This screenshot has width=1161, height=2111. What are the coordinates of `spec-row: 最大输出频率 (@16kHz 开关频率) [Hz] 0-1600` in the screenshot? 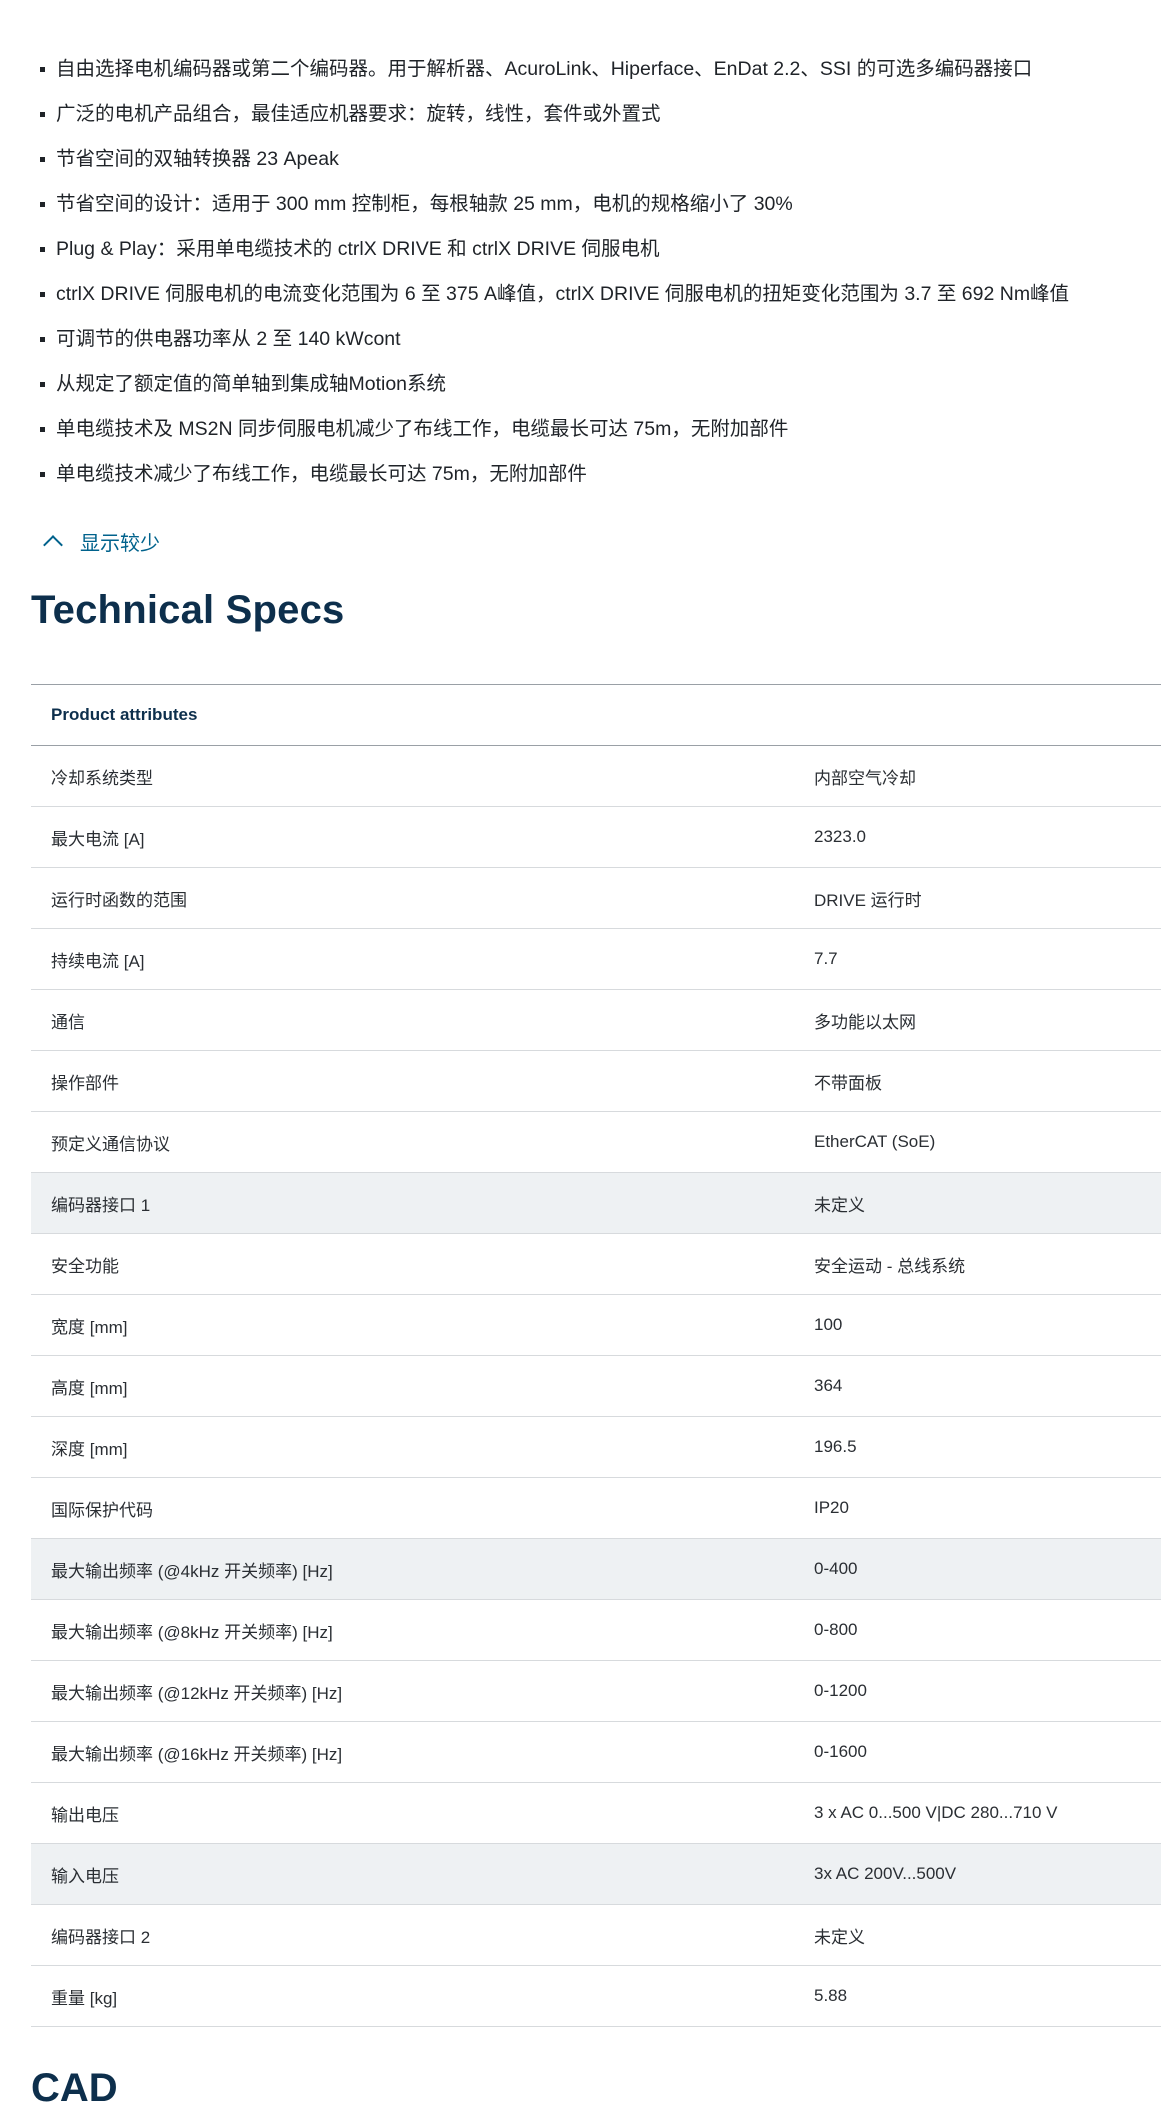 It's located at (596, 1752).